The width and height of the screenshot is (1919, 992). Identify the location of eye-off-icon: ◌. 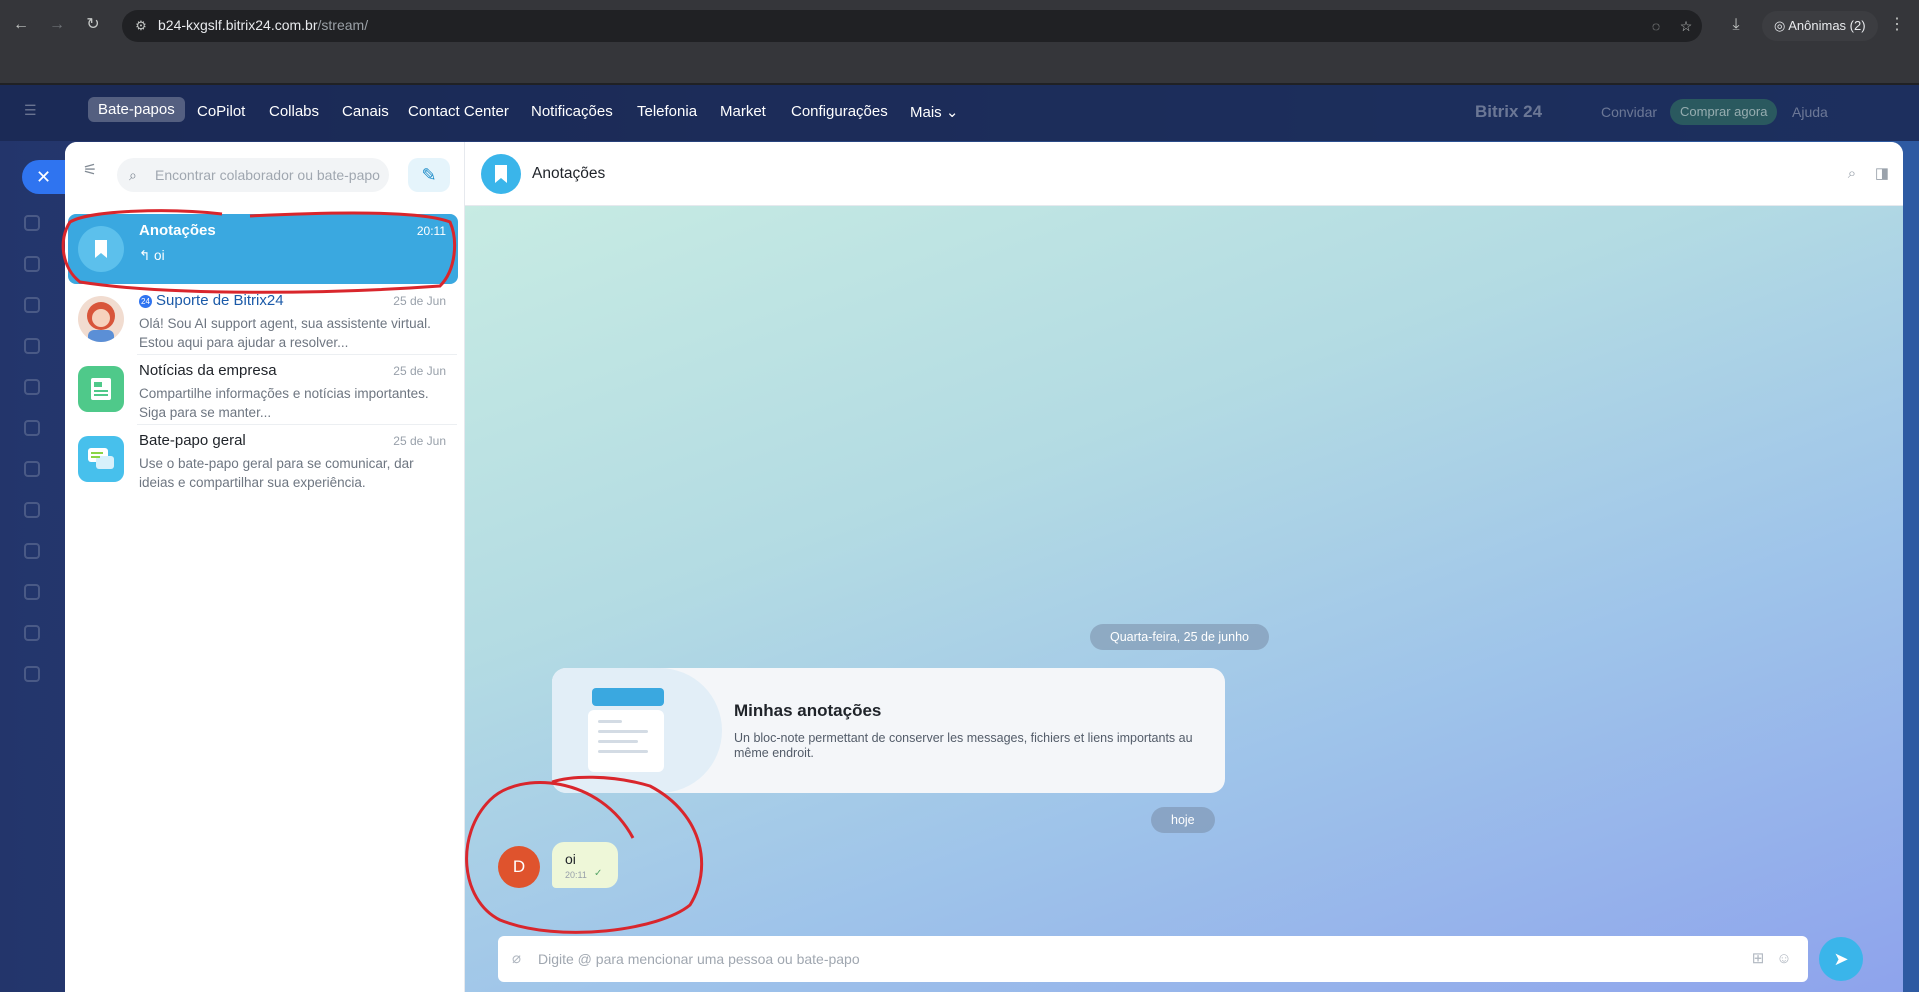
(1656, 26).